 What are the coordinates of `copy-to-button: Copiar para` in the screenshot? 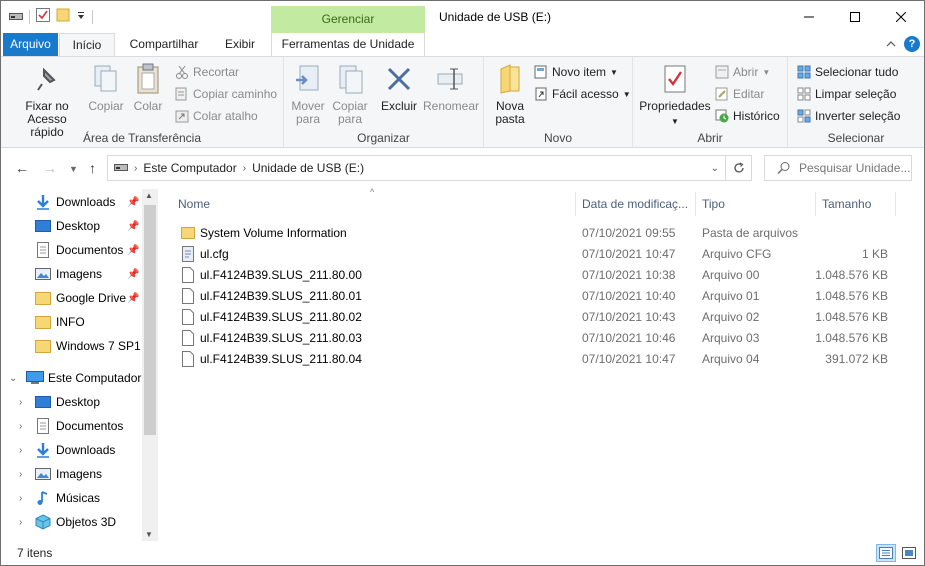 It's located at (350, 93).